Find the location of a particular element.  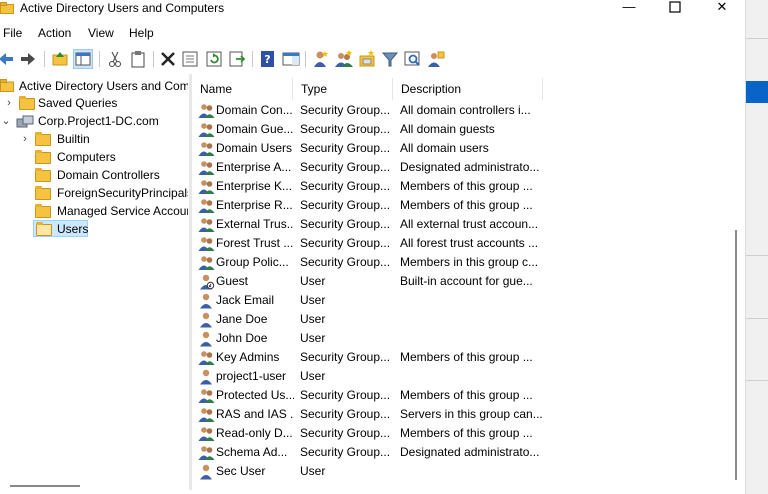

new-user-icon is located at coordinates (321, 59).